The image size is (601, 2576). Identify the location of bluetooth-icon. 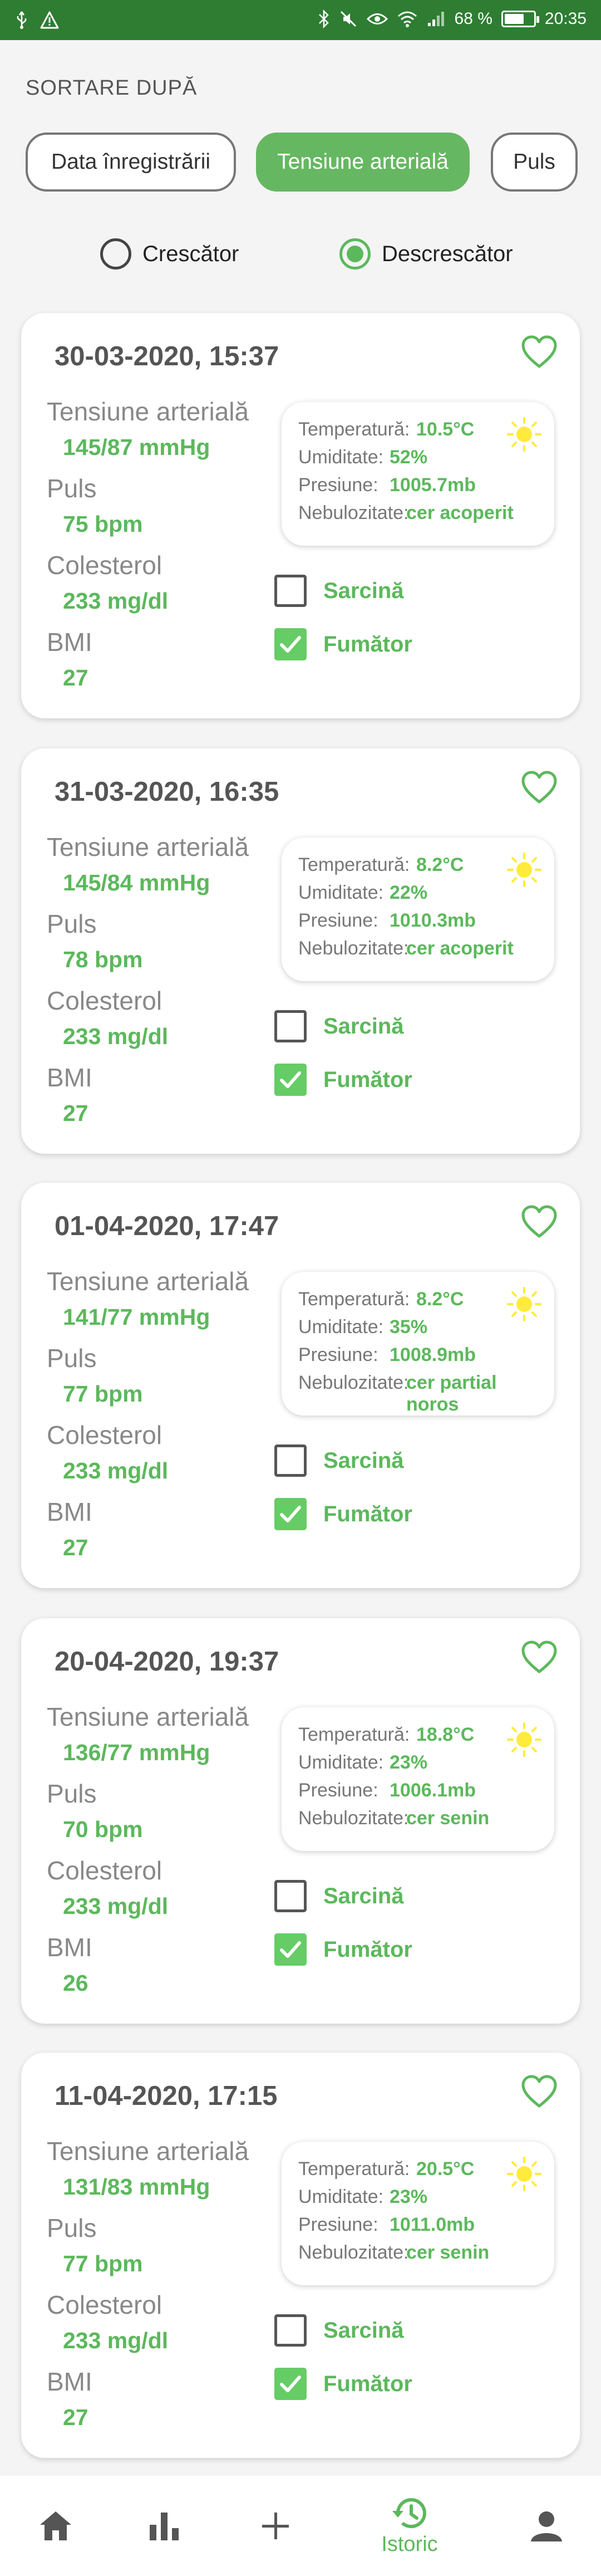
(324, 19).